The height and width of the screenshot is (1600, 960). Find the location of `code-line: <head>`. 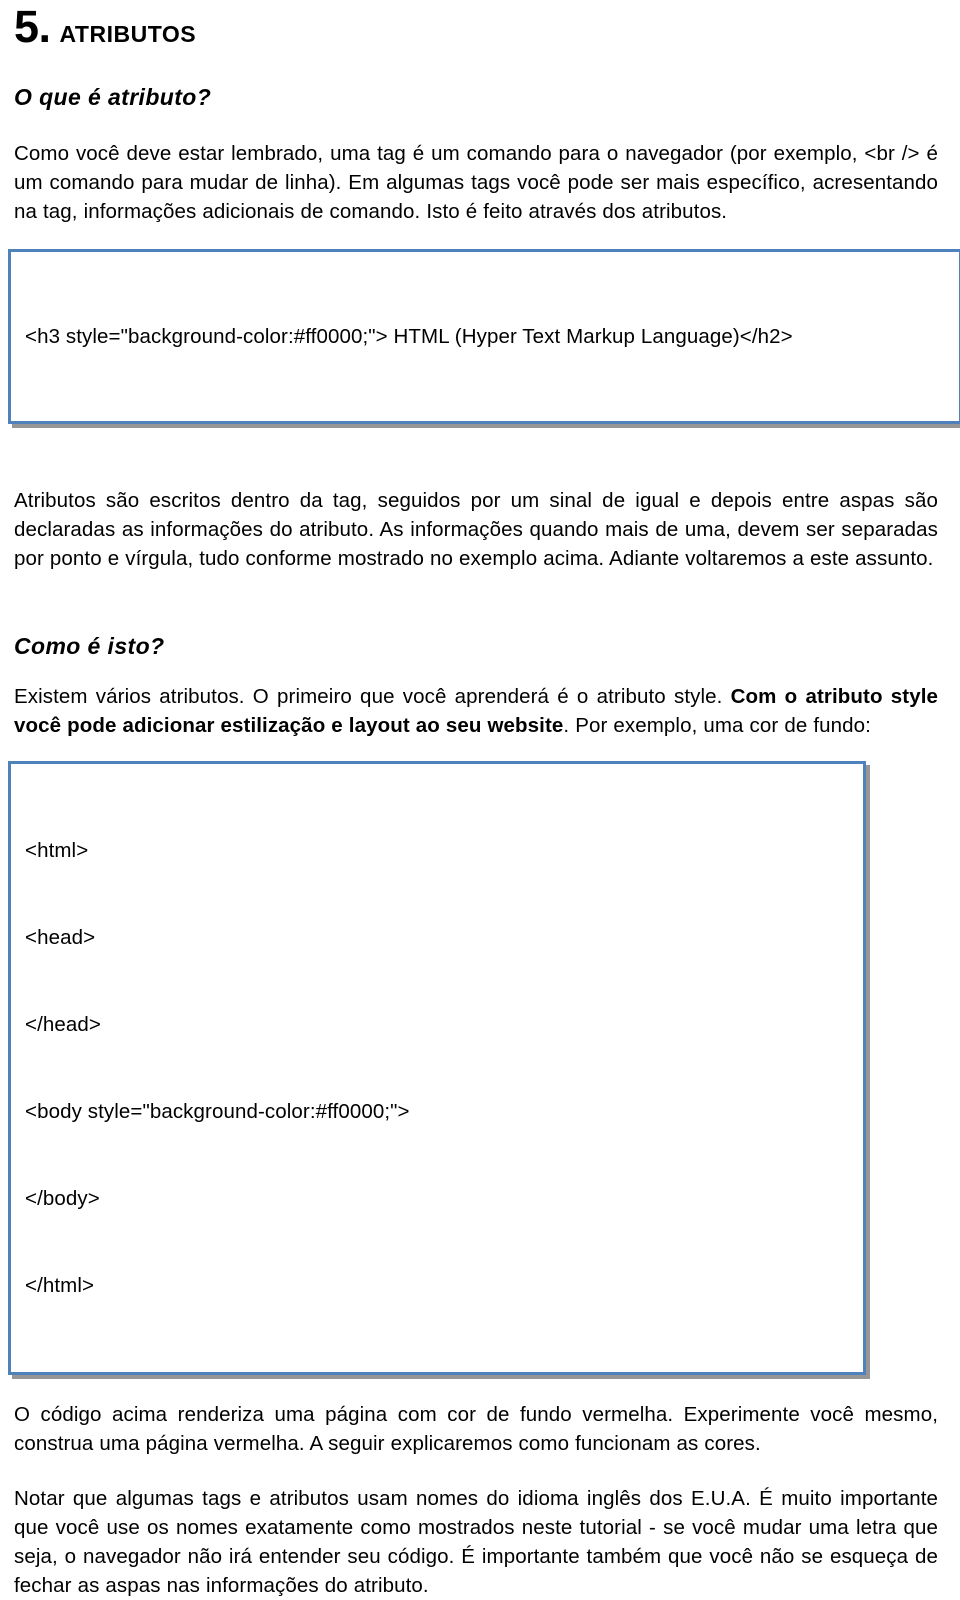

code-line: <head> is located at coordinates (60, 937).